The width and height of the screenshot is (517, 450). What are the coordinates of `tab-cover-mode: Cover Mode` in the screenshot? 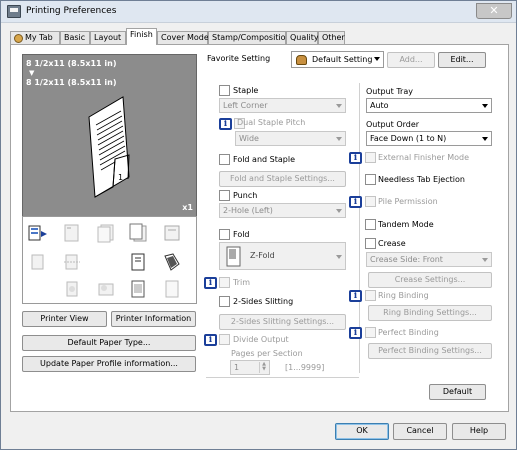 It's located at (183, 38).